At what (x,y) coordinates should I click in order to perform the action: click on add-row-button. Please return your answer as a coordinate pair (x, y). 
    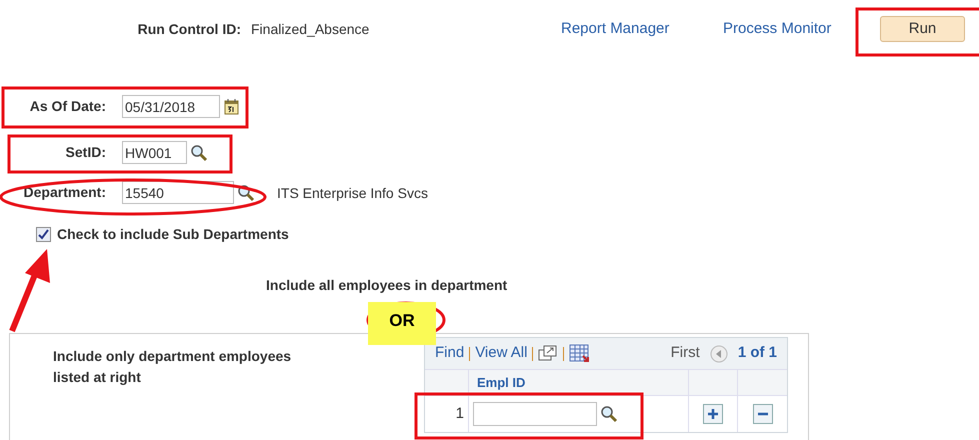
    Looking at the image, I should click on (713, 414).